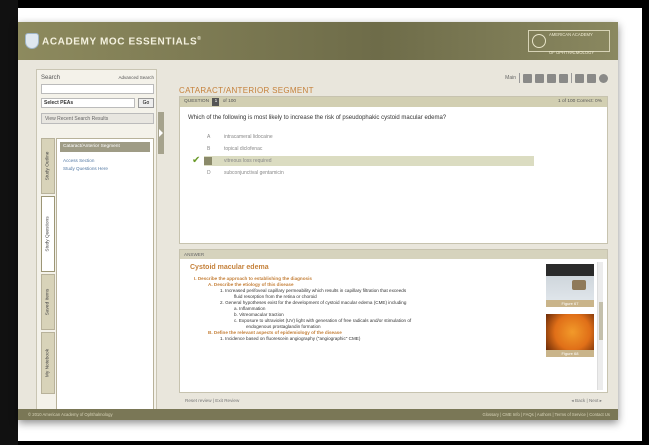 This screenshot has height=445, width=649. I want to click on toolbar: Main, so click(556, 78).